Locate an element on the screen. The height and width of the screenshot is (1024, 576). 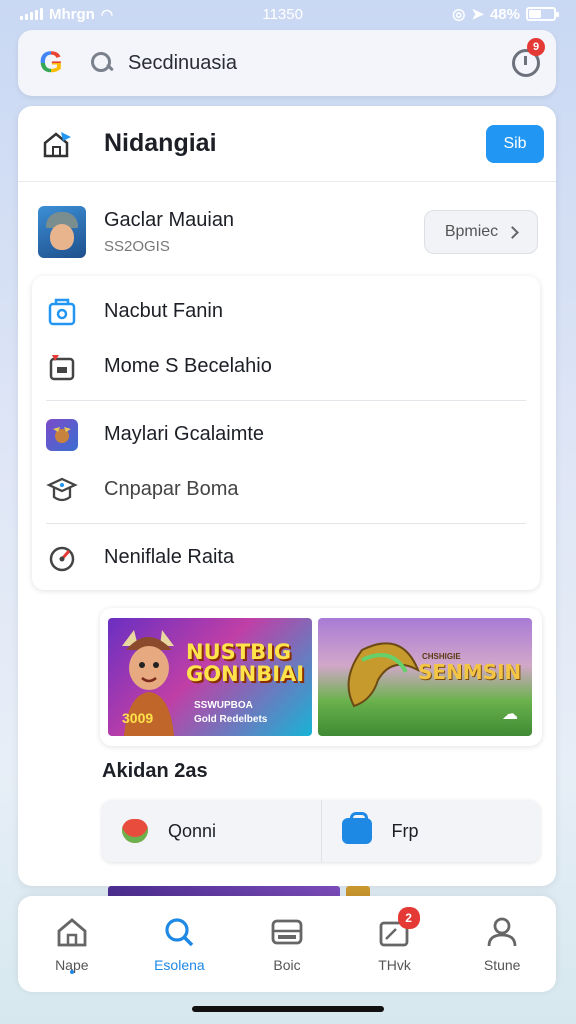
promo-banner-right: CHSHIGIE SENMSIN ☁ is located at coordinates (425, 677).